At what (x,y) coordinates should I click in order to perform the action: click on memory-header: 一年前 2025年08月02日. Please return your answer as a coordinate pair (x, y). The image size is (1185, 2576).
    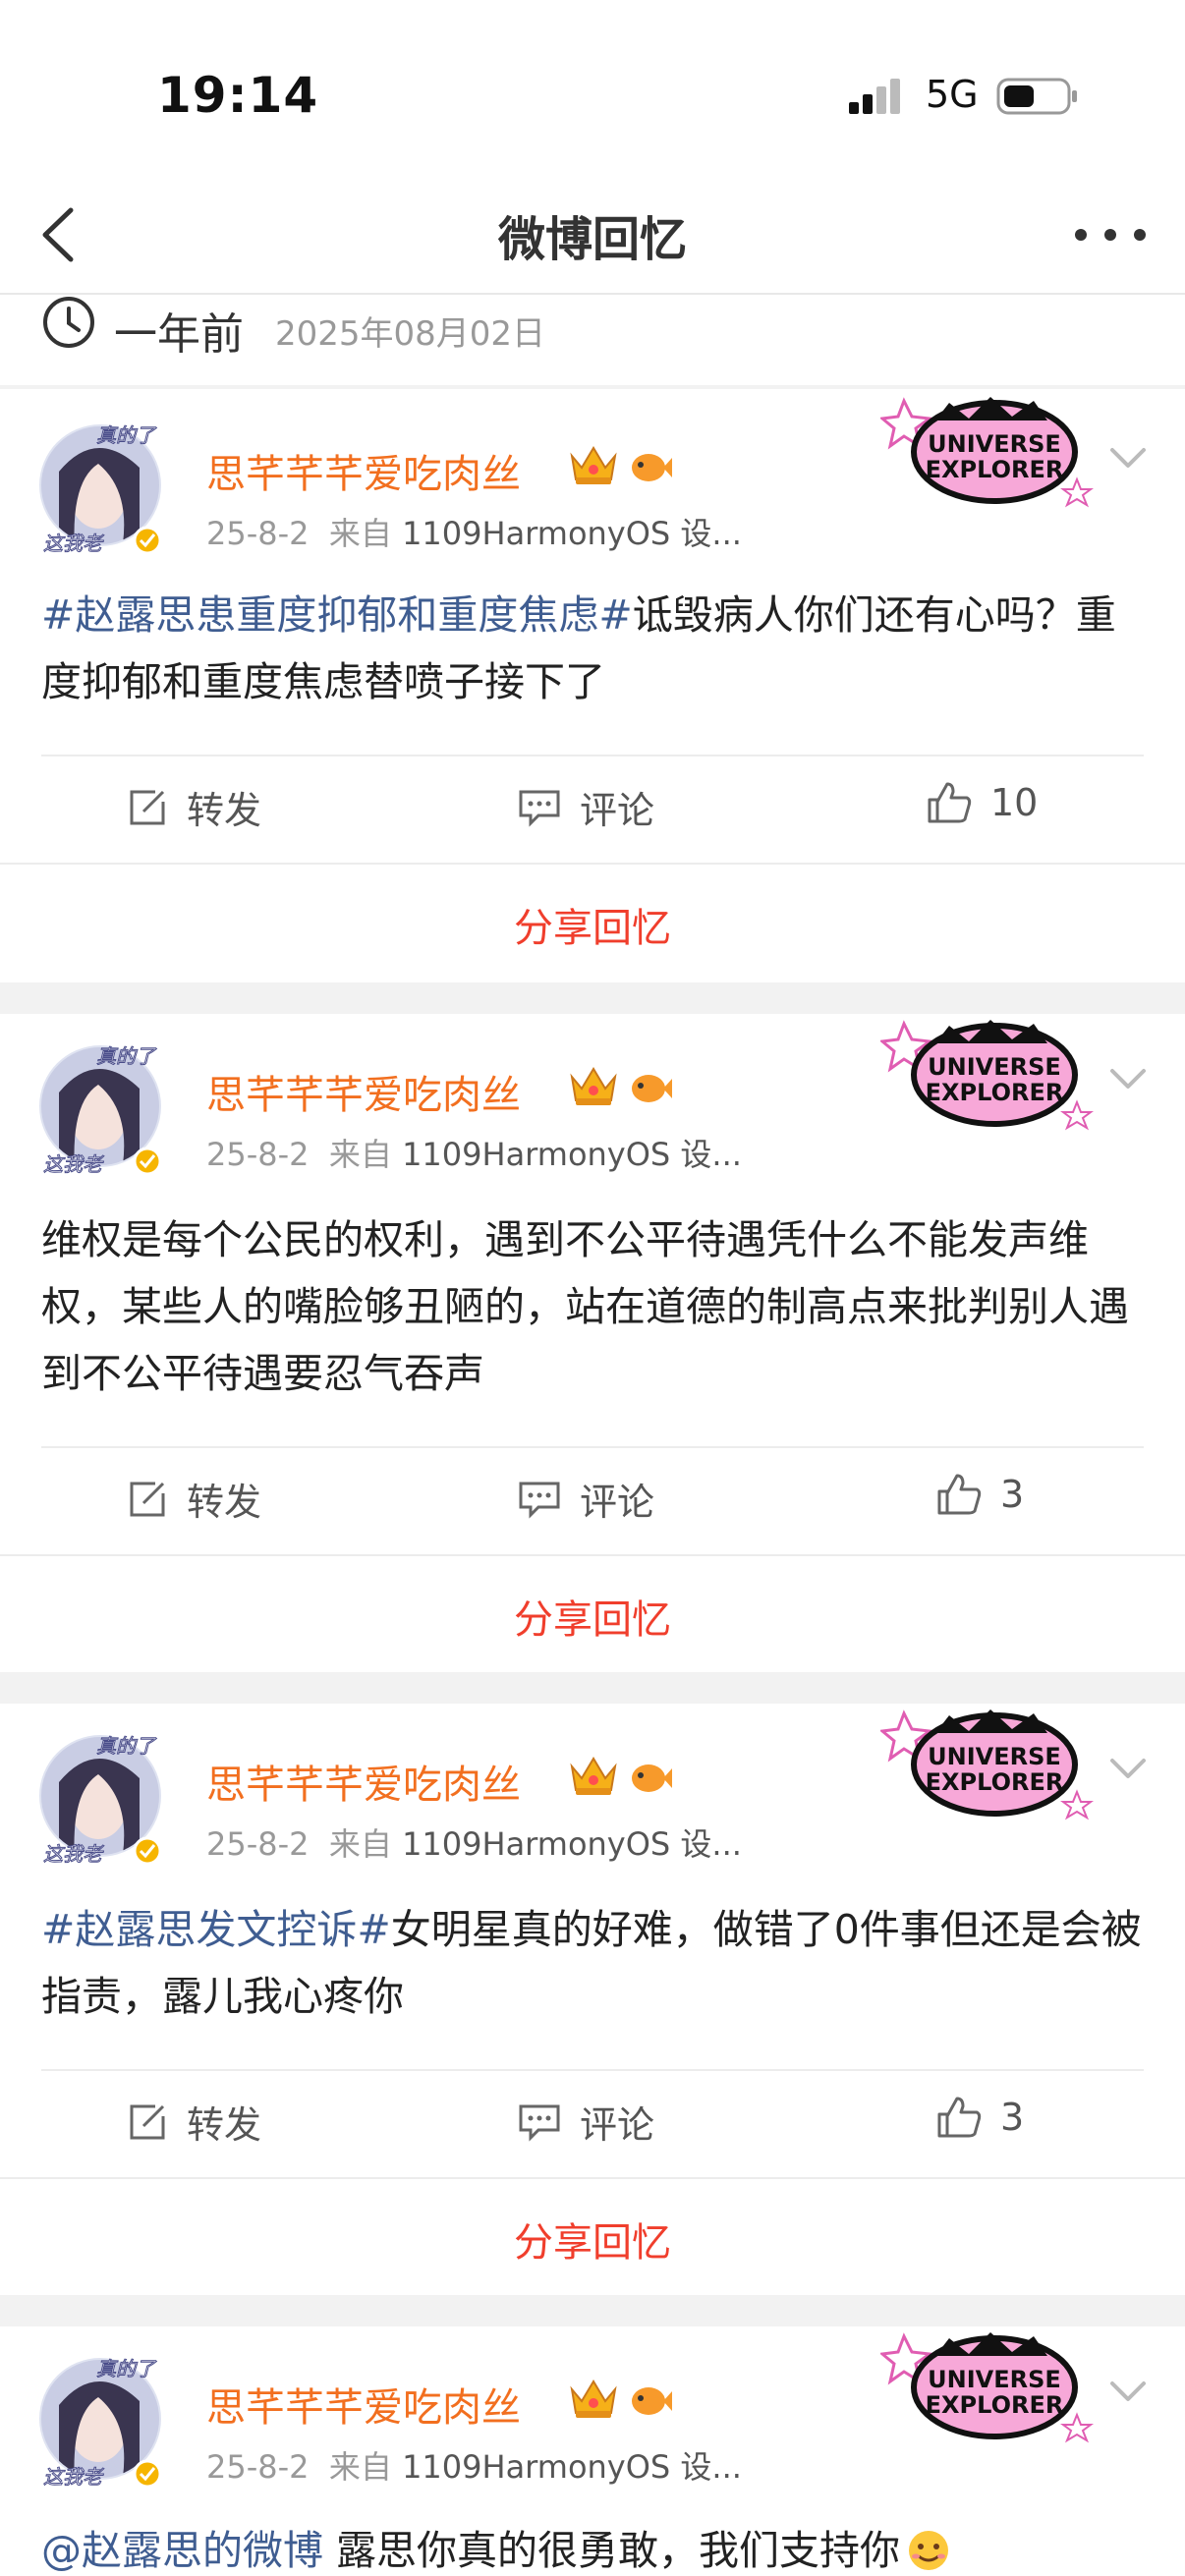
    Looking at the image, I should click on (592, 340).